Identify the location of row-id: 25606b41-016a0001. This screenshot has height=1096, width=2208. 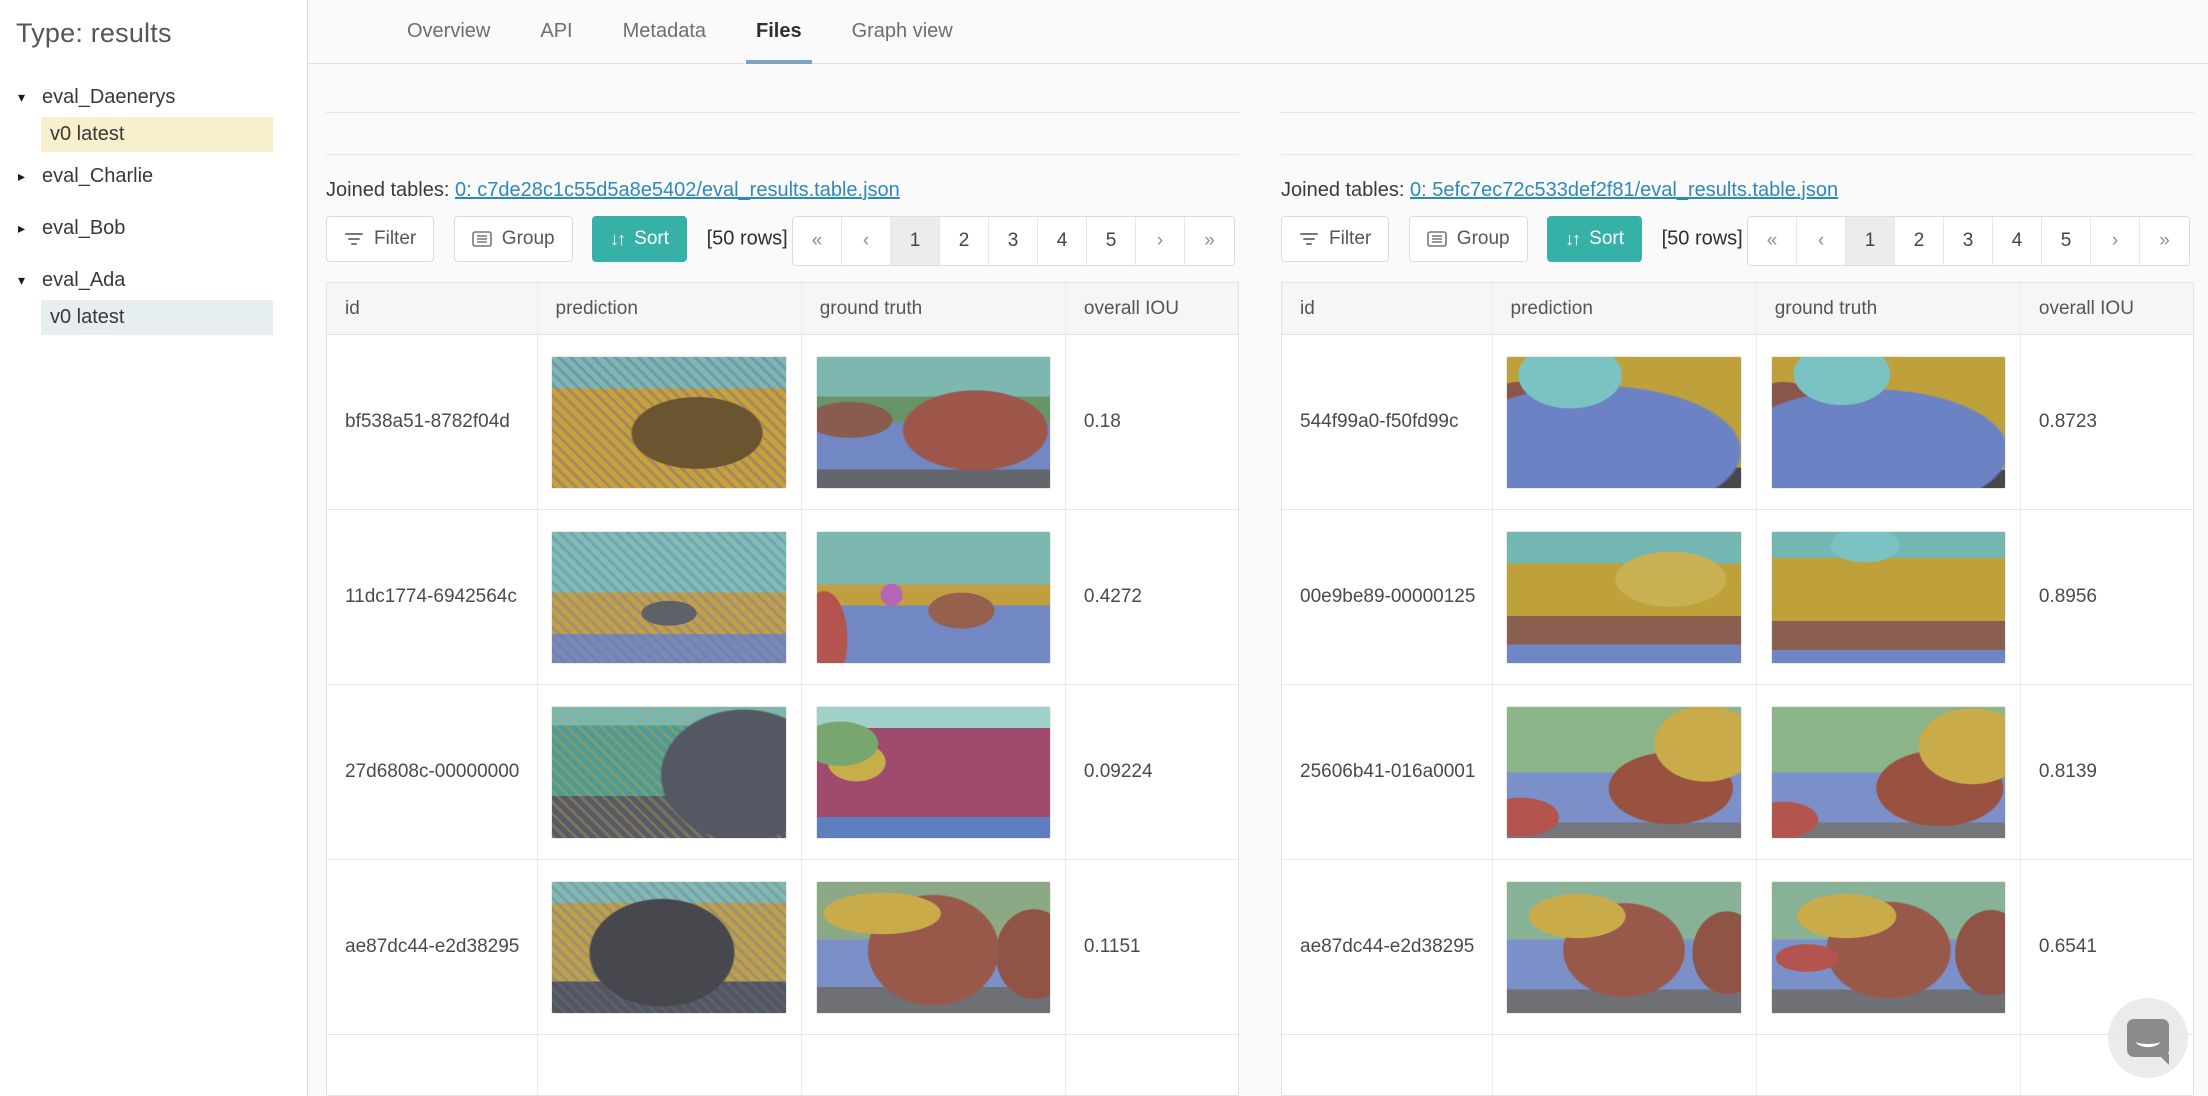
(1388, 771).